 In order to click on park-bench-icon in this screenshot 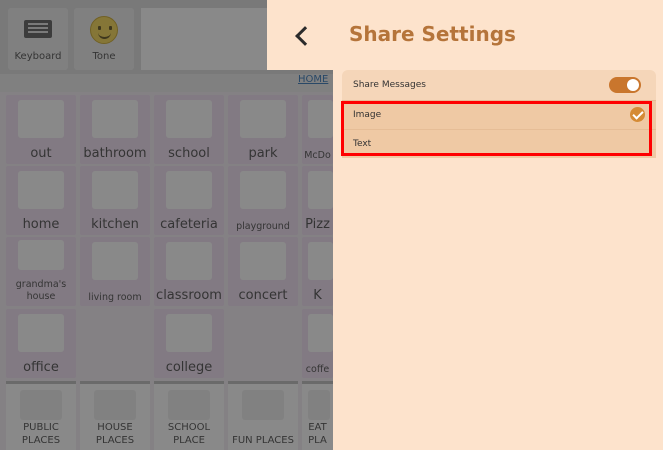, I will do `click(263, 119)`.